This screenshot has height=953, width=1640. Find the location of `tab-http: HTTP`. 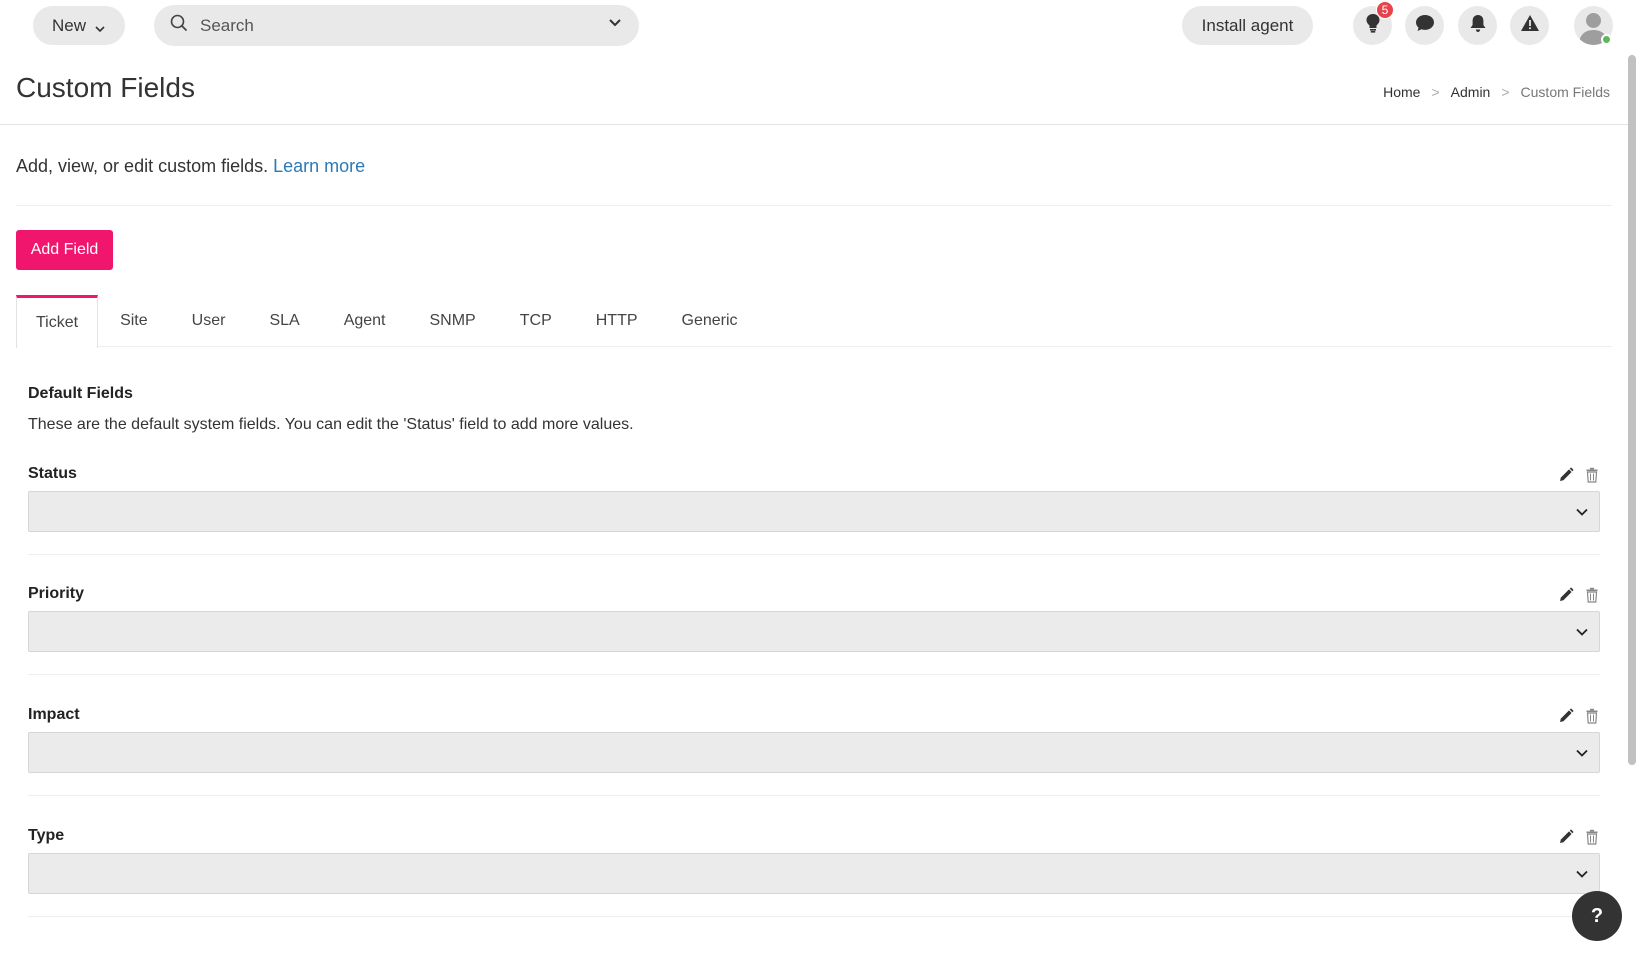

tab-http: HTTP is located at coordinates (617, 321).